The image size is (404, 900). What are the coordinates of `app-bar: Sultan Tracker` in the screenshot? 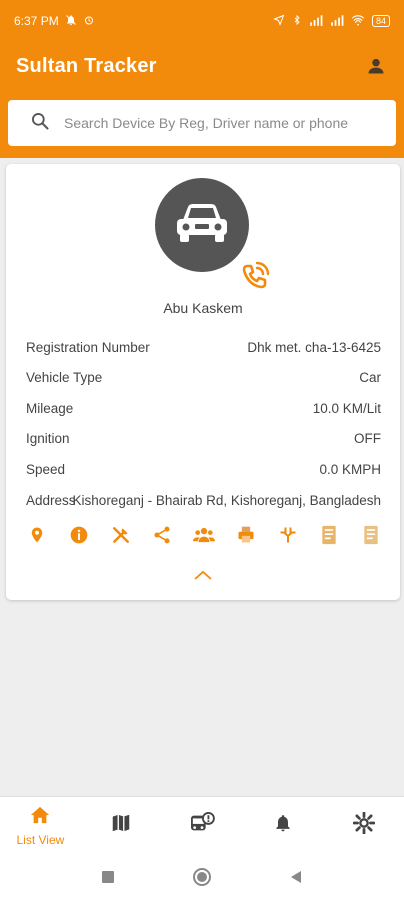 It's located at (202, 66).